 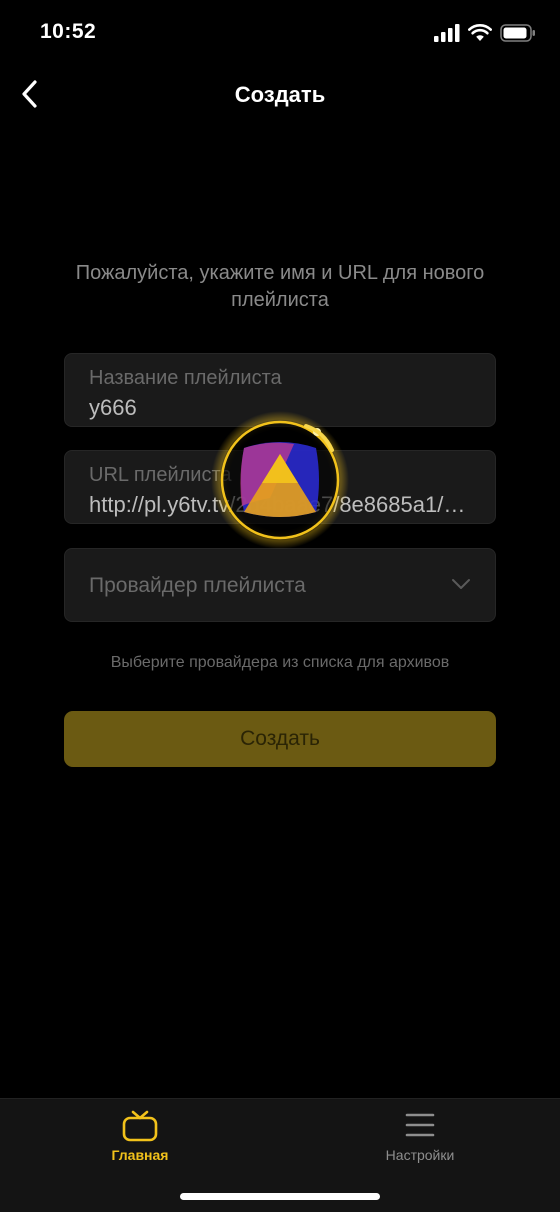 I want to click on status-icons, so click(x=485, y=33).